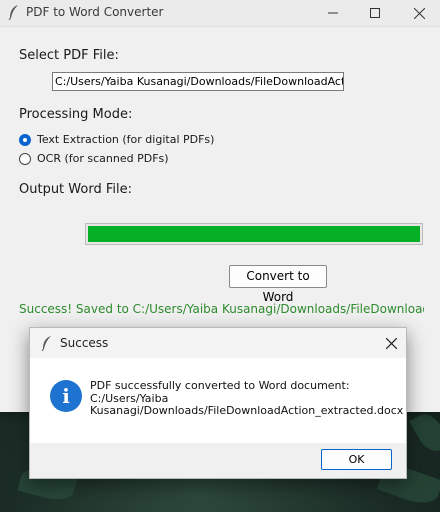 The width and height of the screenshot is (440, 512). I want to click on minimize-button, so click(333, 13).